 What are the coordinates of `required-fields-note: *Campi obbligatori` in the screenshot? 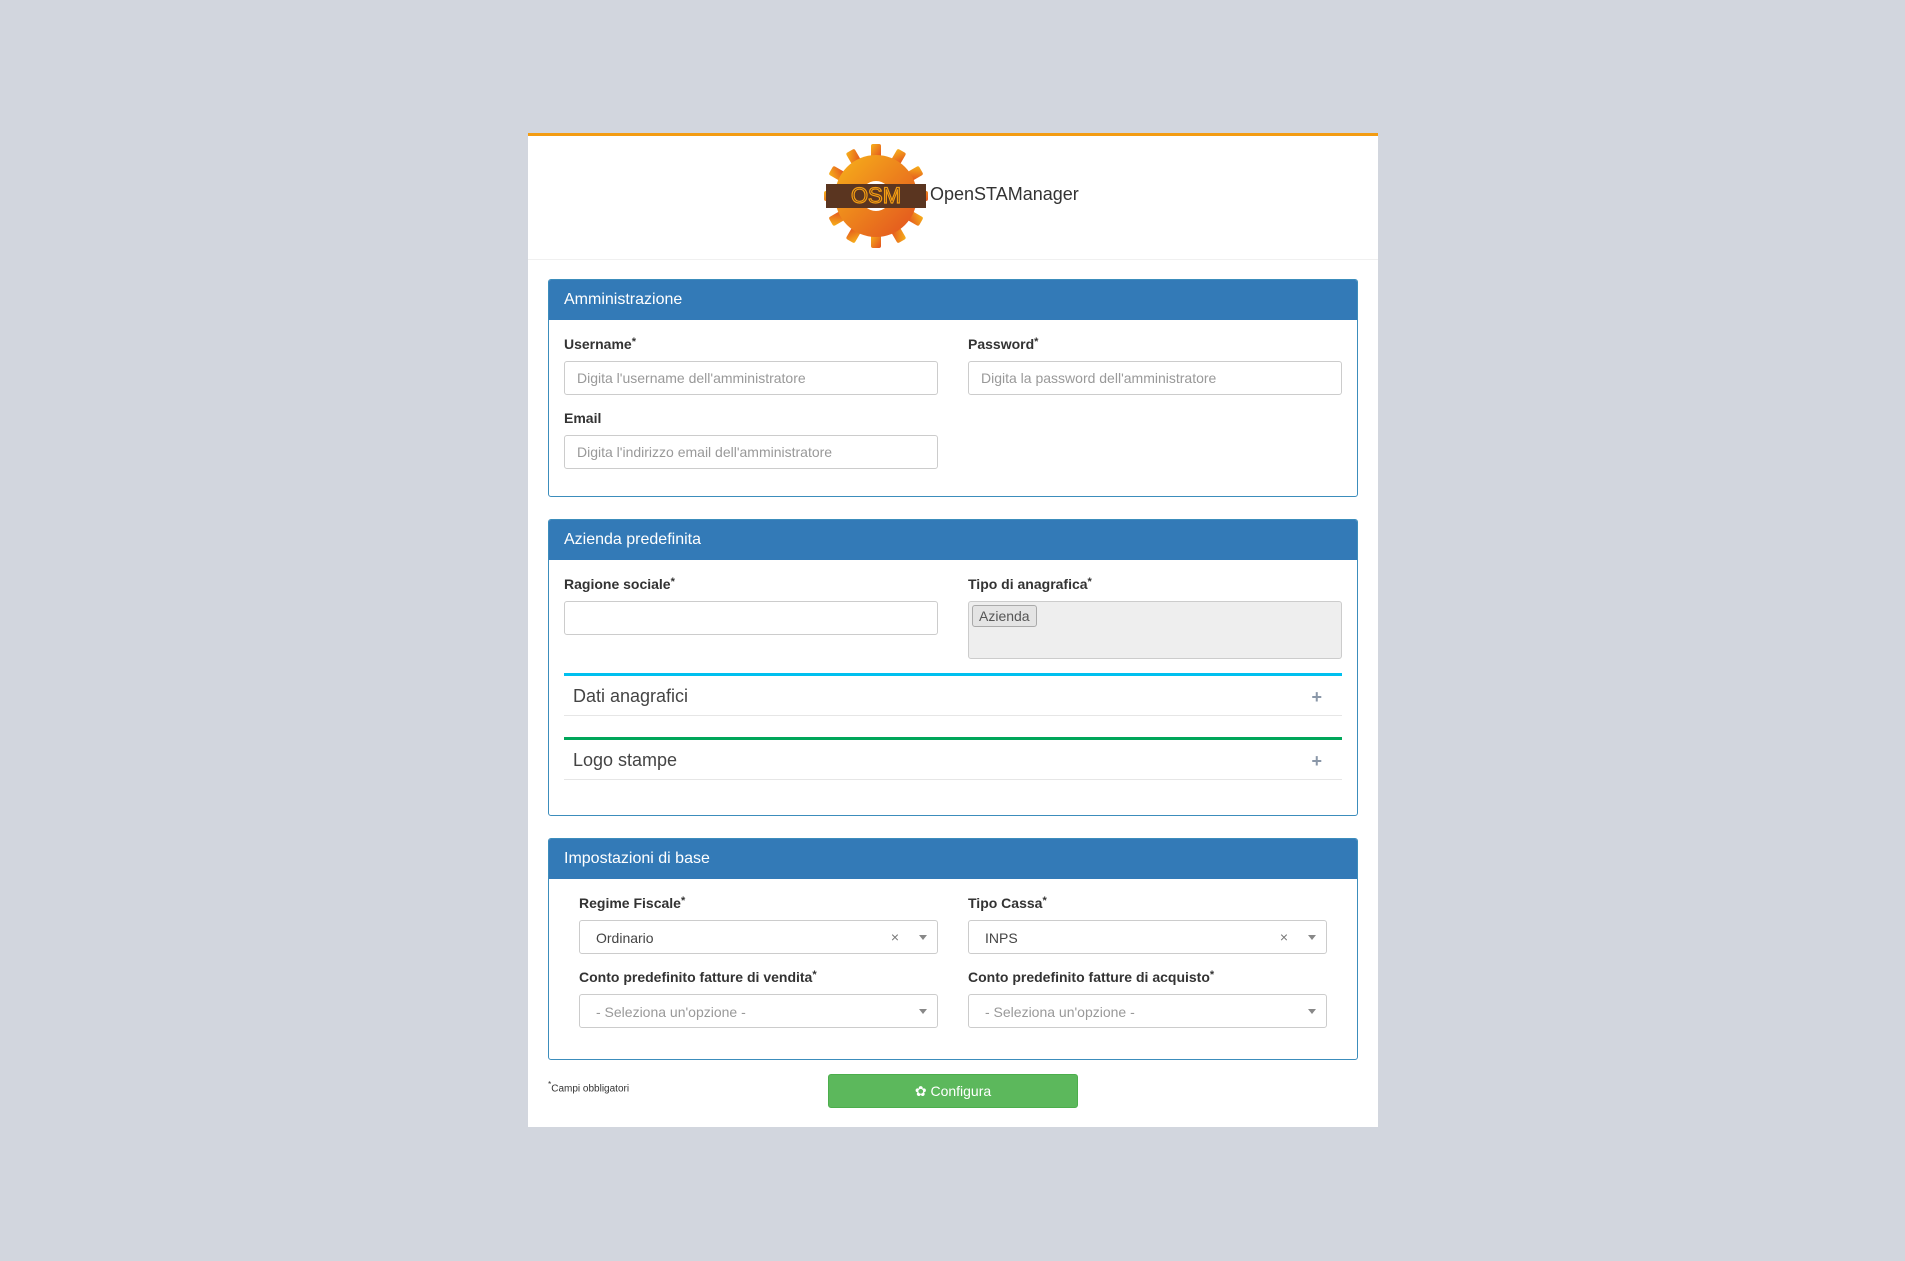 It's located at (589, 1087).